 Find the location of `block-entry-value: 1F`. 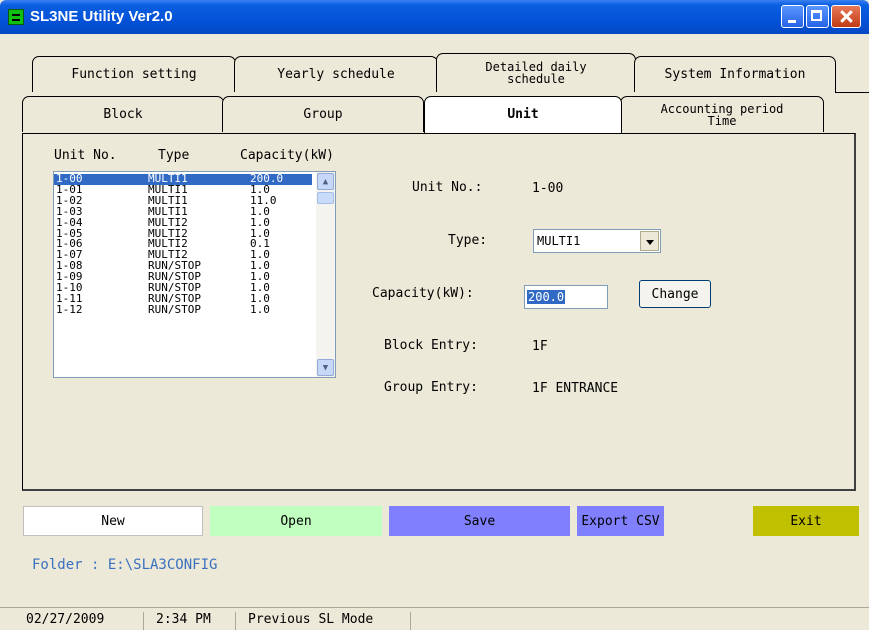

block-entry-value: 1F is located at coordinates (540, 346).